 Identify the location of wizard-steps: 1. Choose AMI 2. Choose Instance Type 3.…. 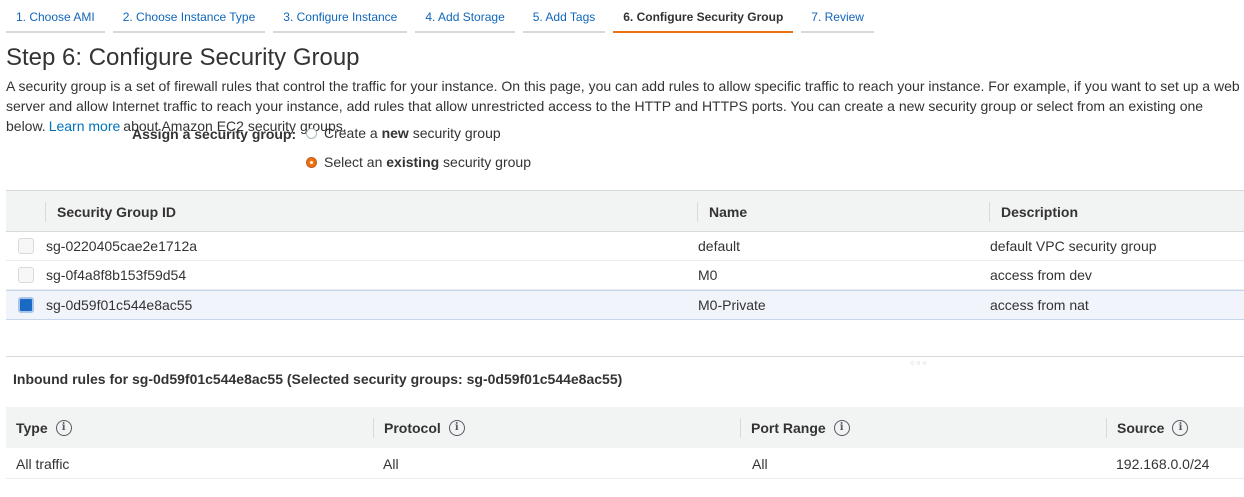
(444, 16).